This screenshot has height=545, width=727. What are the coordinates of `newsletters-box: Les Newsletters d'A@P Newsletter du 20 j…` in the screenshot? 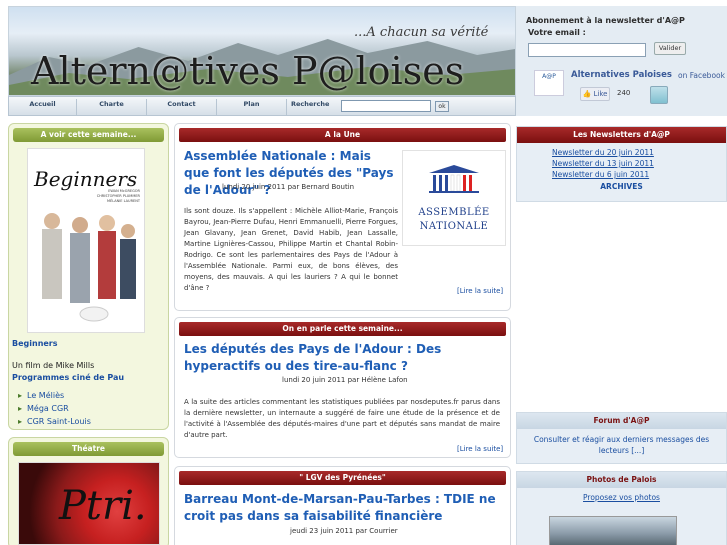 It's located at (621, 164).